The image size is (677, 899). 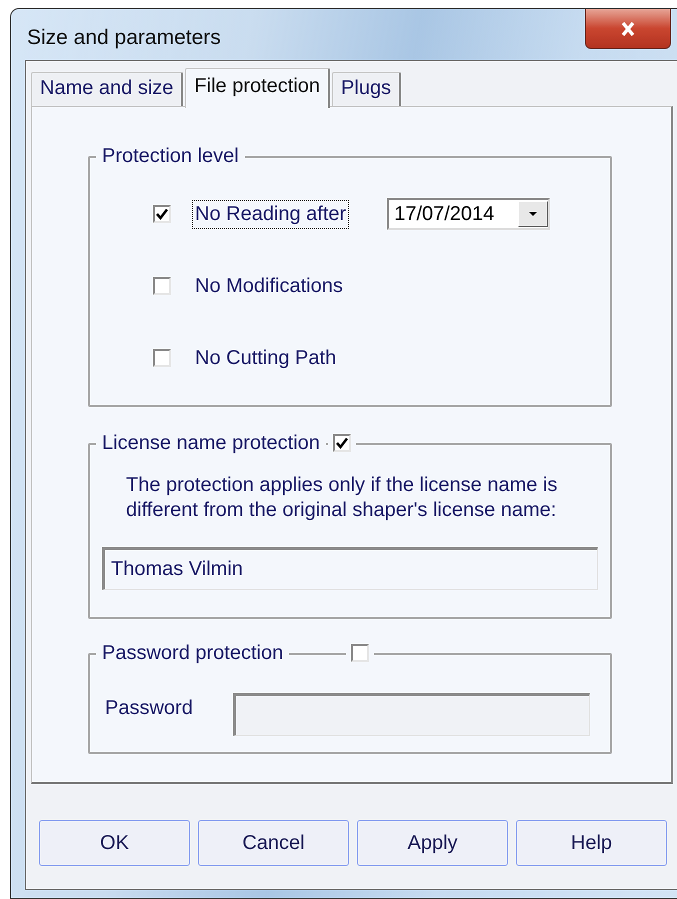 I want to click on license-name-field: Thomas Vilmin, so click(x=350, y=568).